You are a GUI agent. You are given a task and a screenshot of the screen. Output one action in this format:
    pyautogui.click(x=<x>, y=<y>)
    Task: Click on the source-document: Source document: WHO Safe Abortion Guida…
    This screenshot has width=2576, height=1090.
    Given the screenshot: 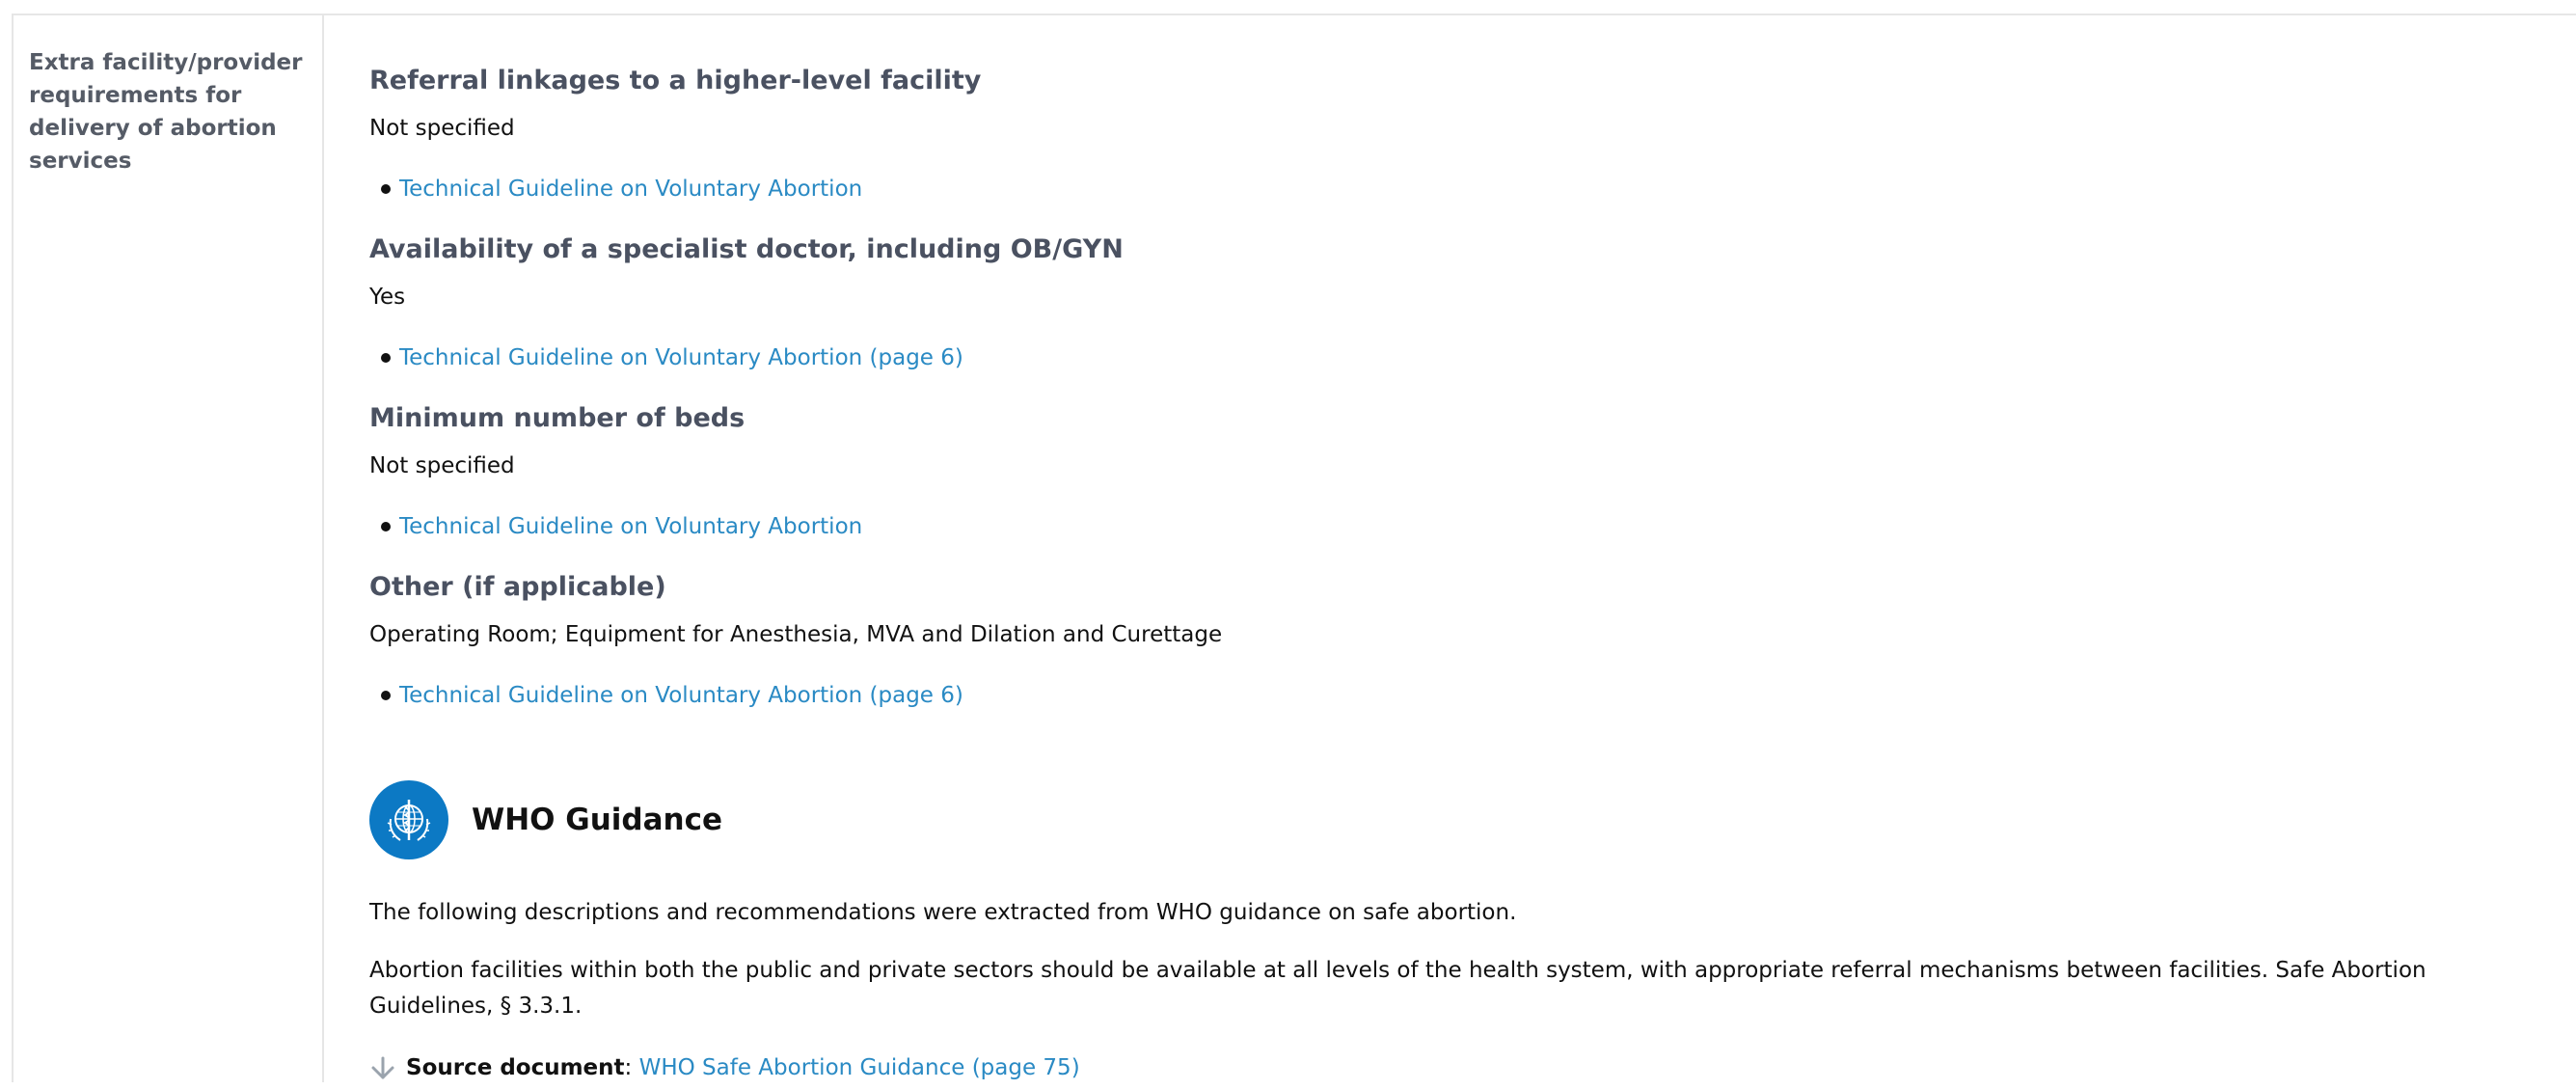 What is the action you would take?
    pyautogui.click(x=724, y=1067)
    